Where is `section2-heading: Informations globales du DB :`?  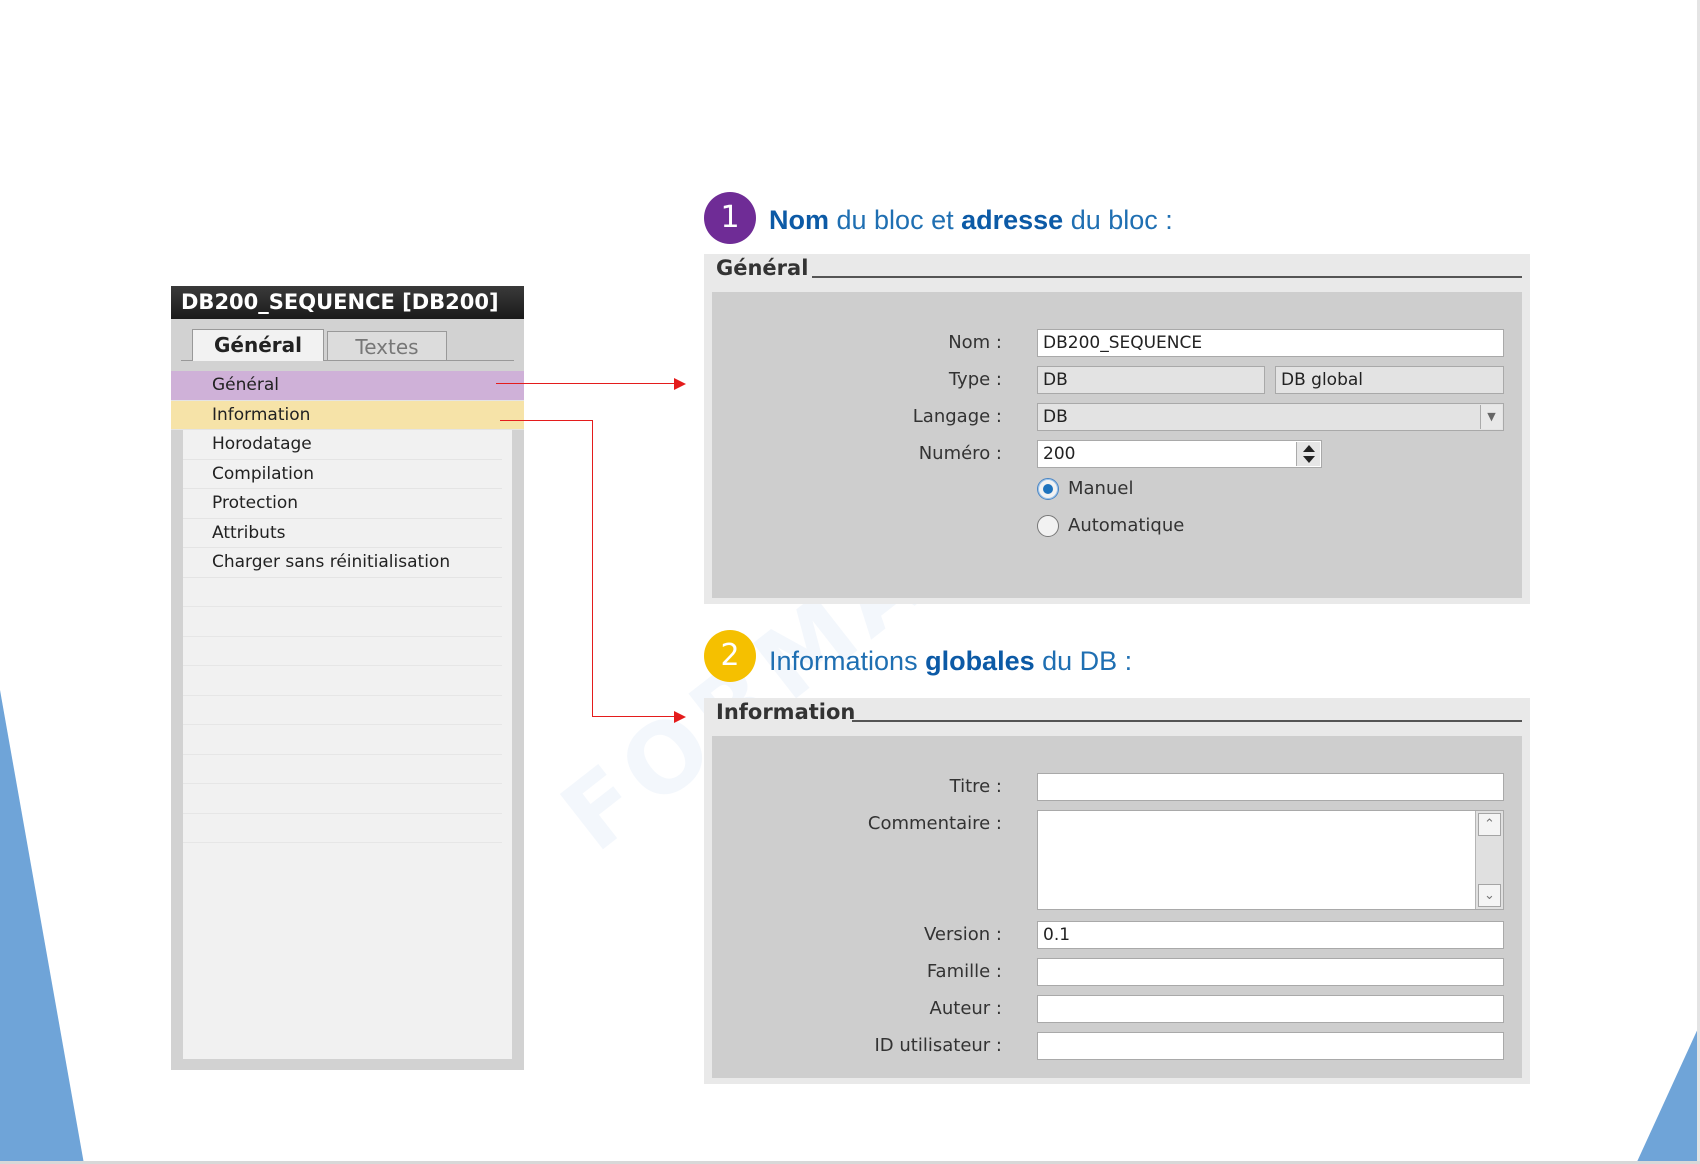 section2-heading: Informations globales du DB : is located at coordinates (950, 661).